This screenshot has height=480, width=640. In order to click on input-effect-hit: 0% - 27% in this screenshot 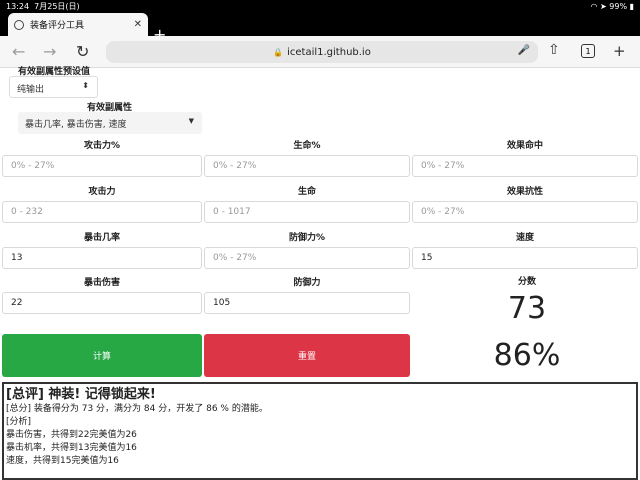, I will do `click(525, 166)`.